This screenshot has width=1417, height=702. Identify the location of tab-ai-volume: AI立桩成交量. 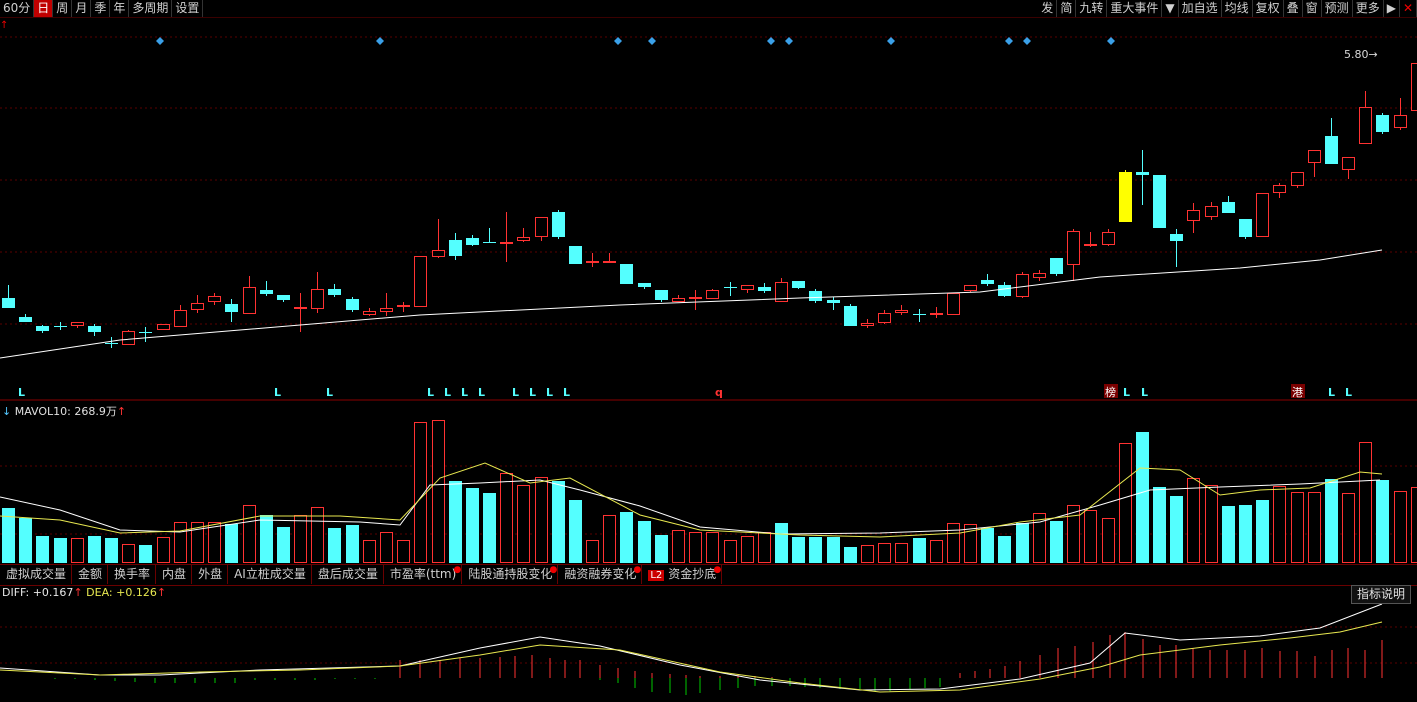
(270, 574).